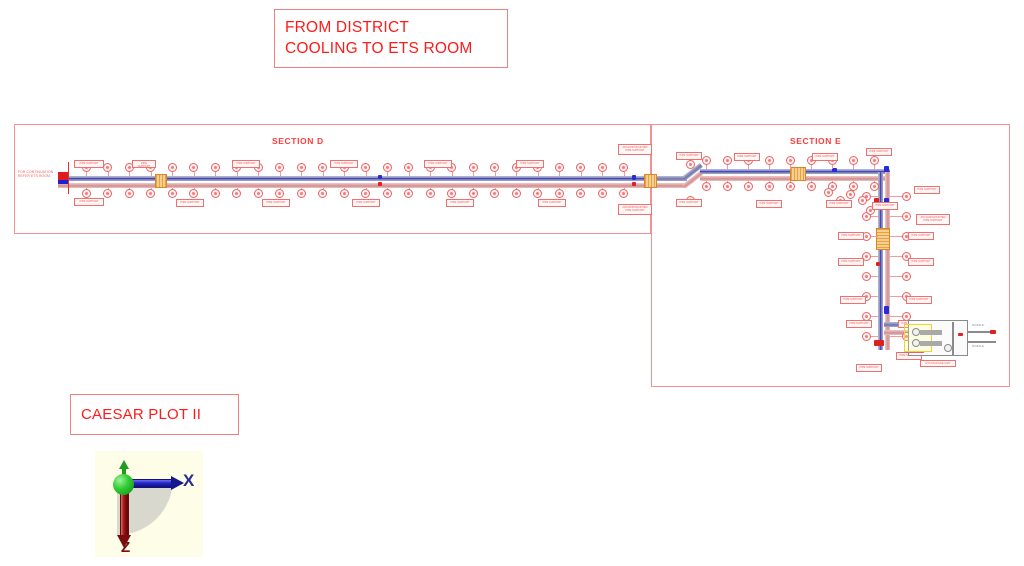 The image size is (1024, 566). I want to click on annotation-tag: ANCHOR MOUNTED PIPE SUPPORT, so click(933, 219).